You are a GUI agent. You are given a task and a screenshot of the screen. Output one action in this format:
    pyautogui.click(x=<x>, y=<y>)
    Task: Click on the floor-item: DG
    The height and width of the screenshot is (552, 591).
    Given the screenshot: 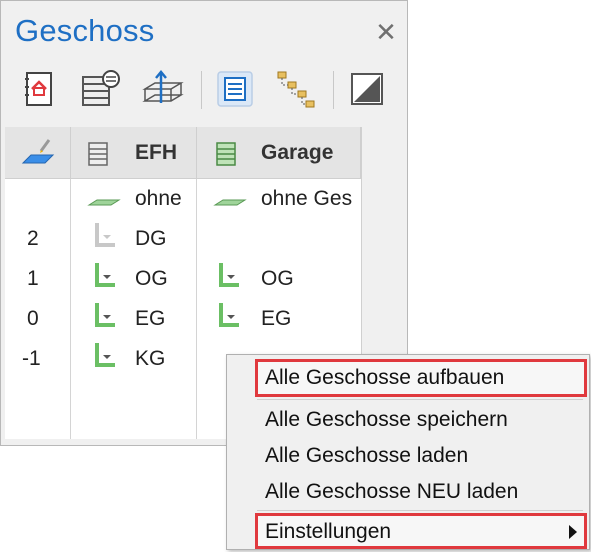 What is the action you would take?
    pyautogui.click(x=151, y=239)
    